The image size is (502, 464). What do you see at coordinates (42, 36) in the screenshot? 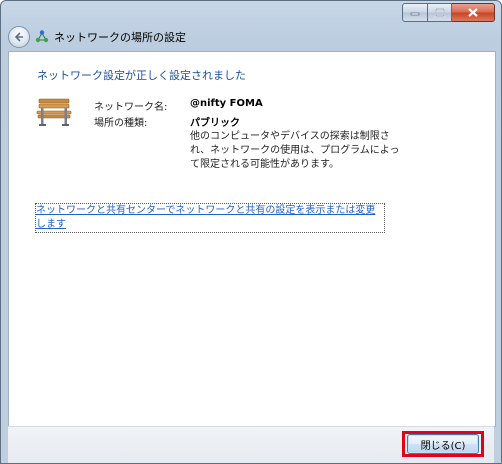
I see `network-icon` at bounding box center [42, 36].